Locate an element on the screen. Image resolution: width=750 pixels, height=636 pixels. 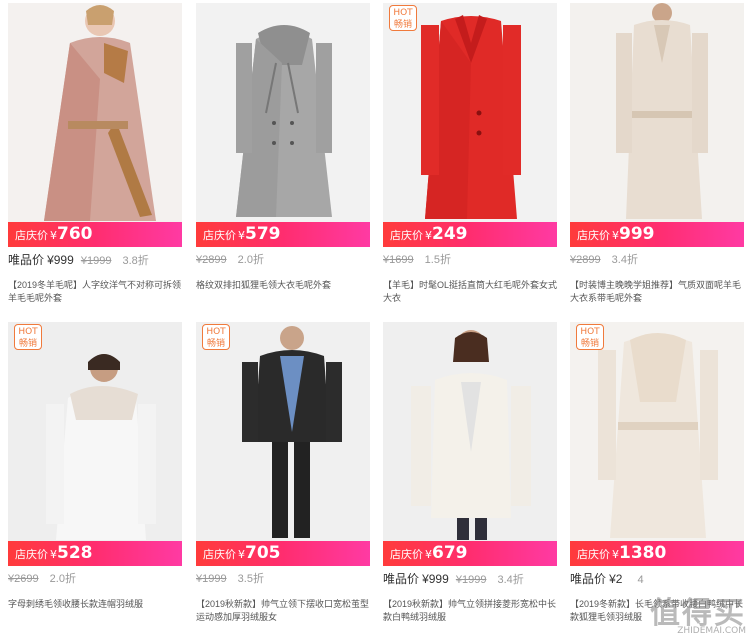
discount-text: 1.5折 is located at coordinates (437, 260).